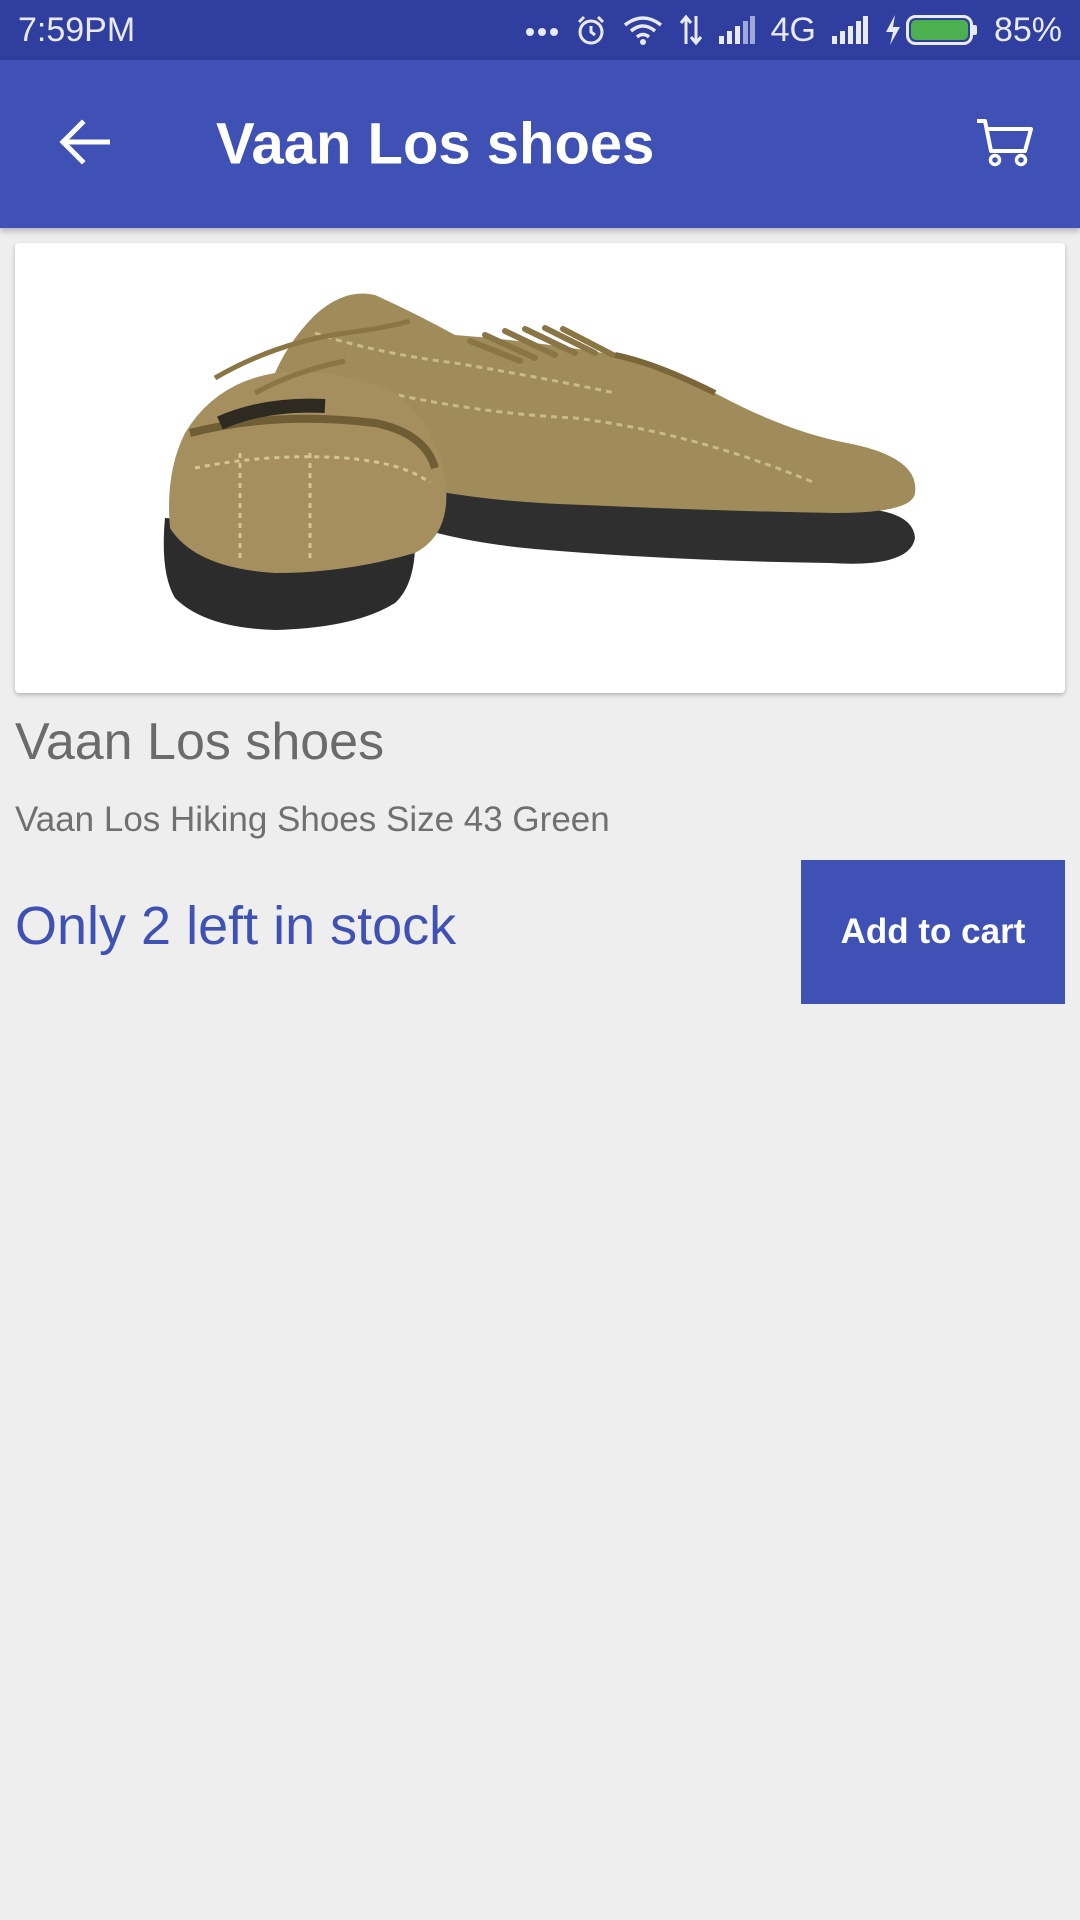  I want to click on add-to-cart-button: Add to cart, so click(933, 932).